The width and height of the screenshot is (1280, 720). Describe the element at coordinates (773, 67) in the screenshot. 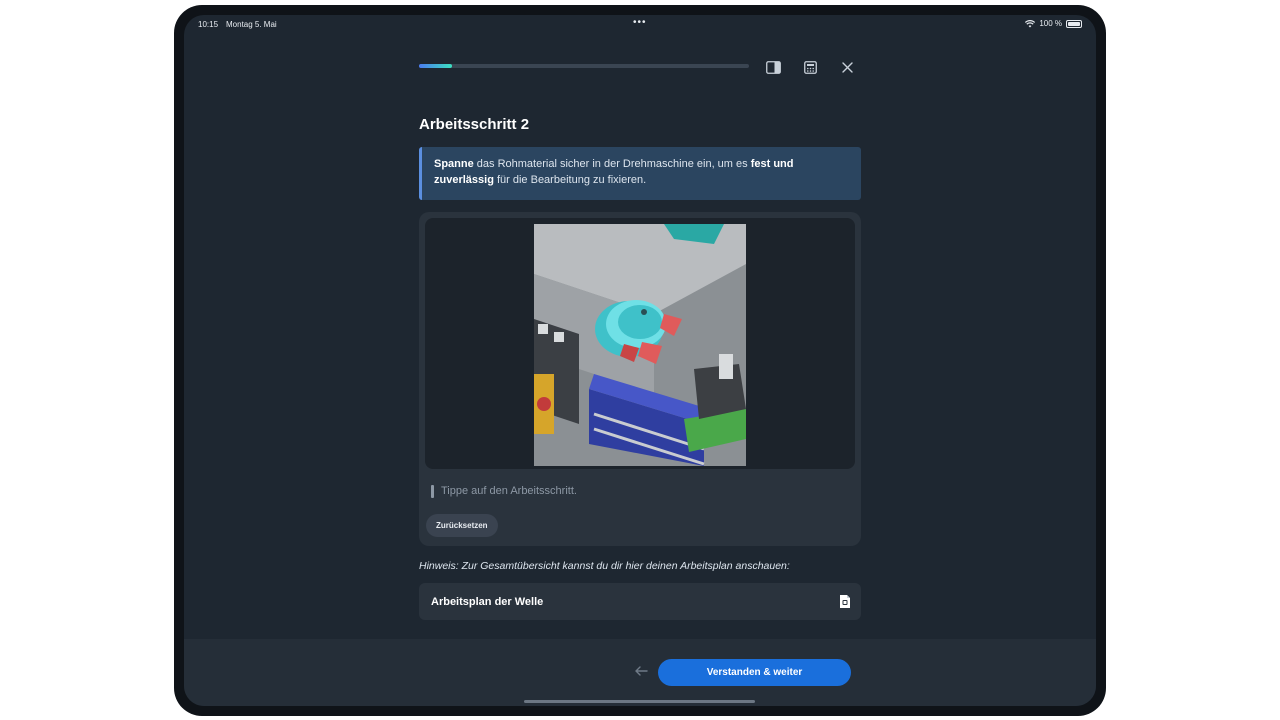

I see `sidebar-panel-icon` at that location.